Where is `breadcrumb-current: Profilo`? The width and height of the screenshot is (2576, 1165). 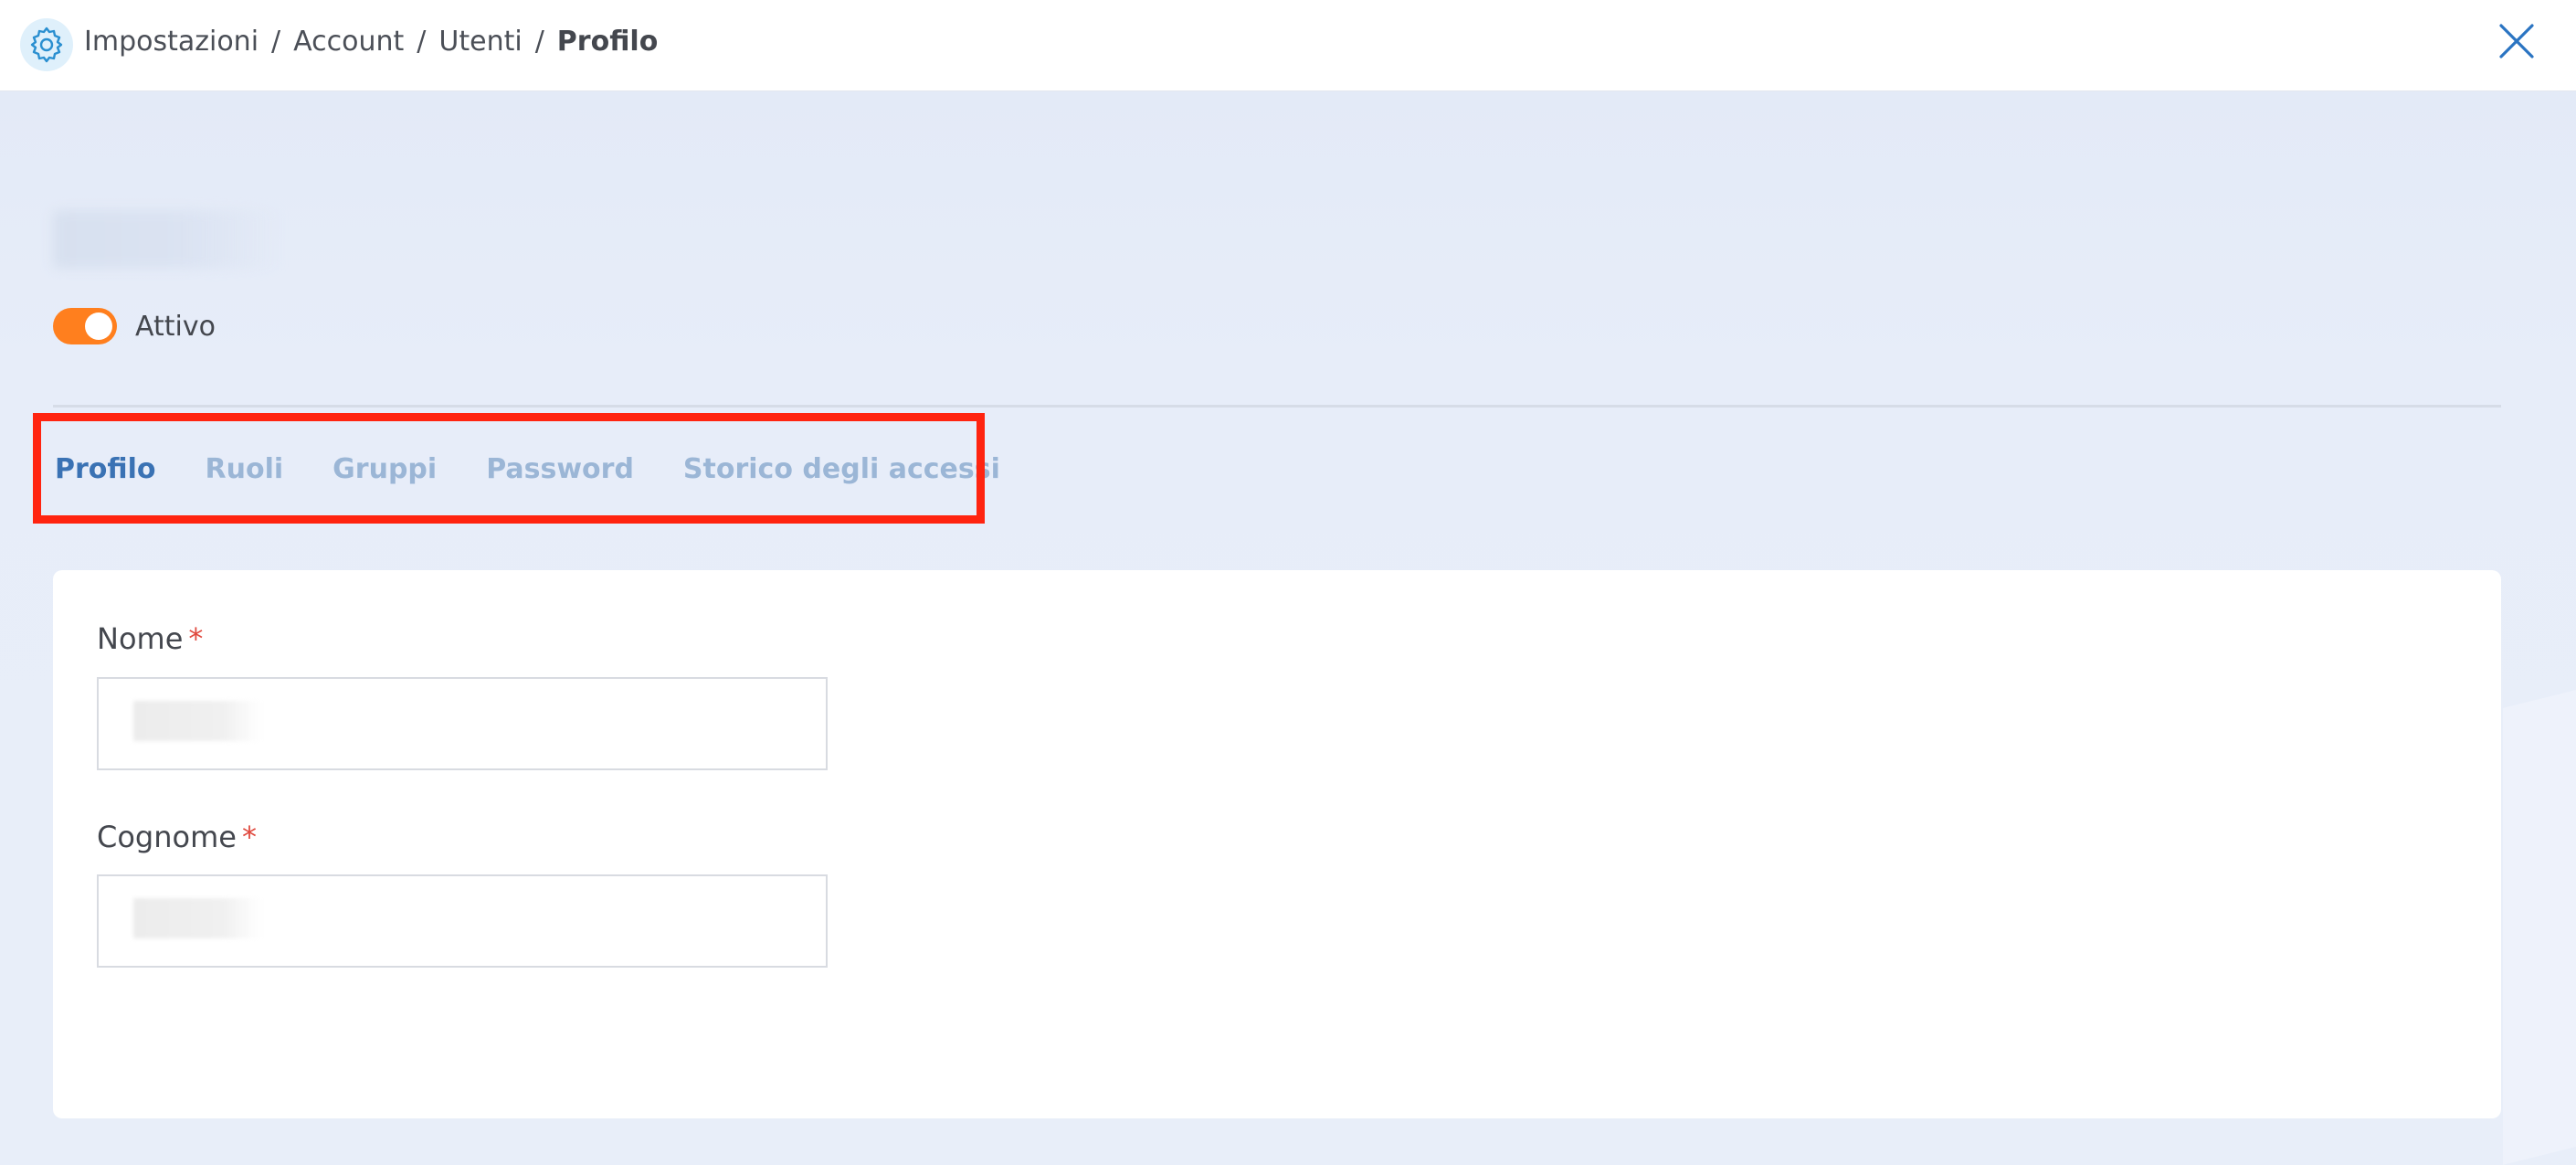
breadcrumb-current: Profilo is located at coordinates (607, 42).